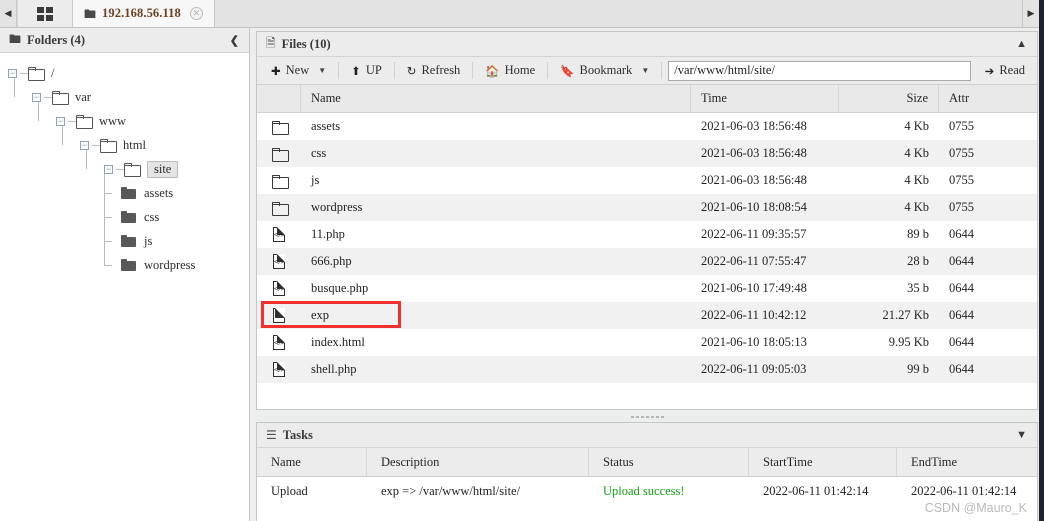 This screenshot has width=1044, height=521. What do you see at coordinates (8, 13) in the screenshot?
I see `tab-scroll-left-button: ◀` at bounding box center [8, 13].